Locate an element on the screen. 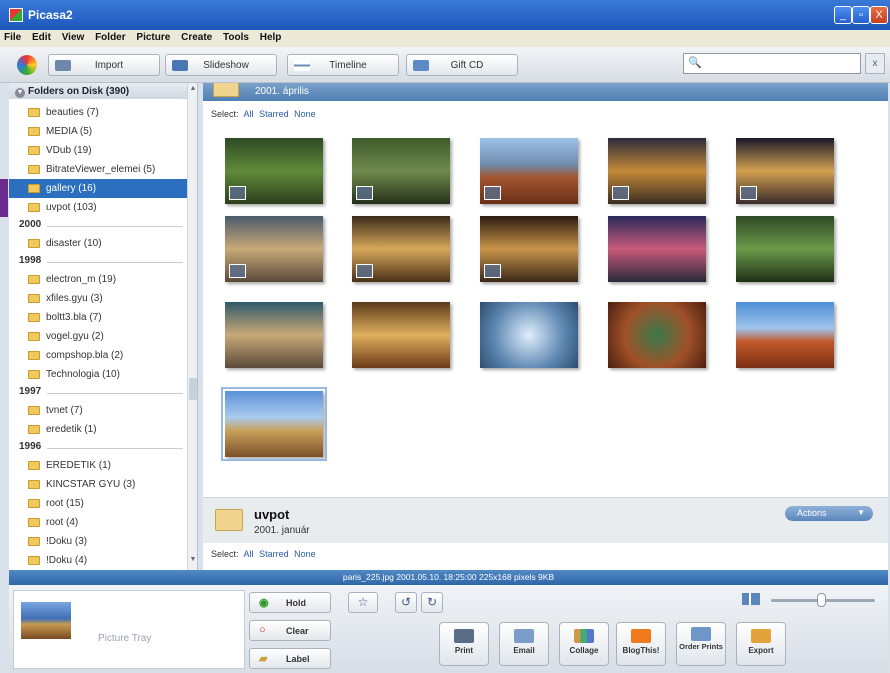 This screenshot has height=673, width=890. folder-item: vogel.gyu (2) is located at coordinates (98, 336).